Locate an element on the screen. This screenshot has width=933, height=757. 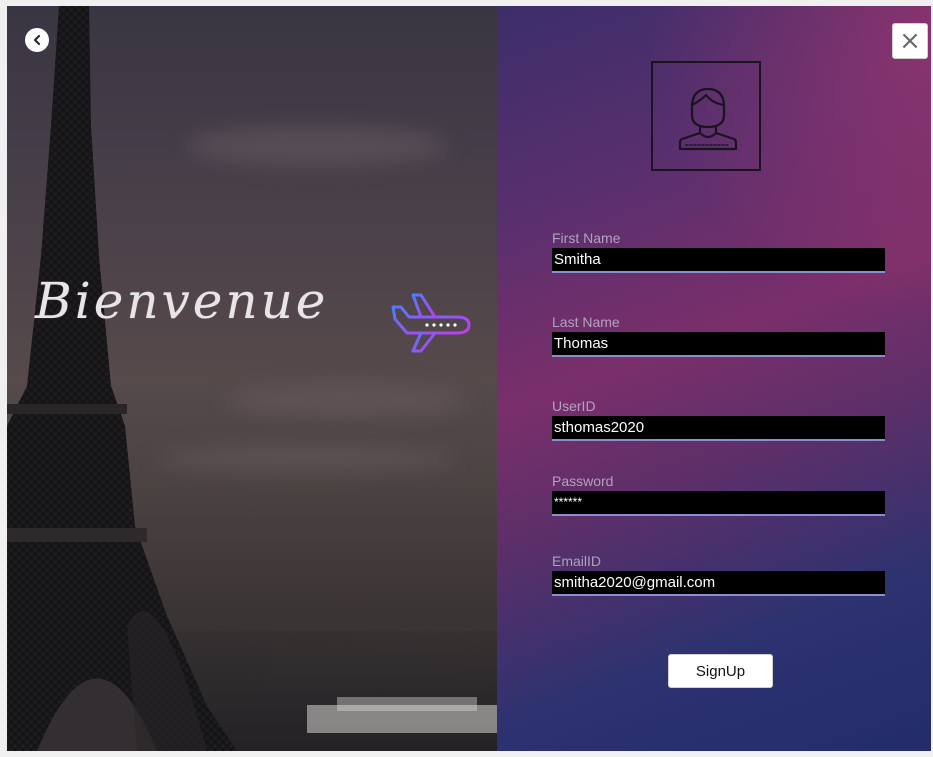
back-button is located at coordinates (37, 40).